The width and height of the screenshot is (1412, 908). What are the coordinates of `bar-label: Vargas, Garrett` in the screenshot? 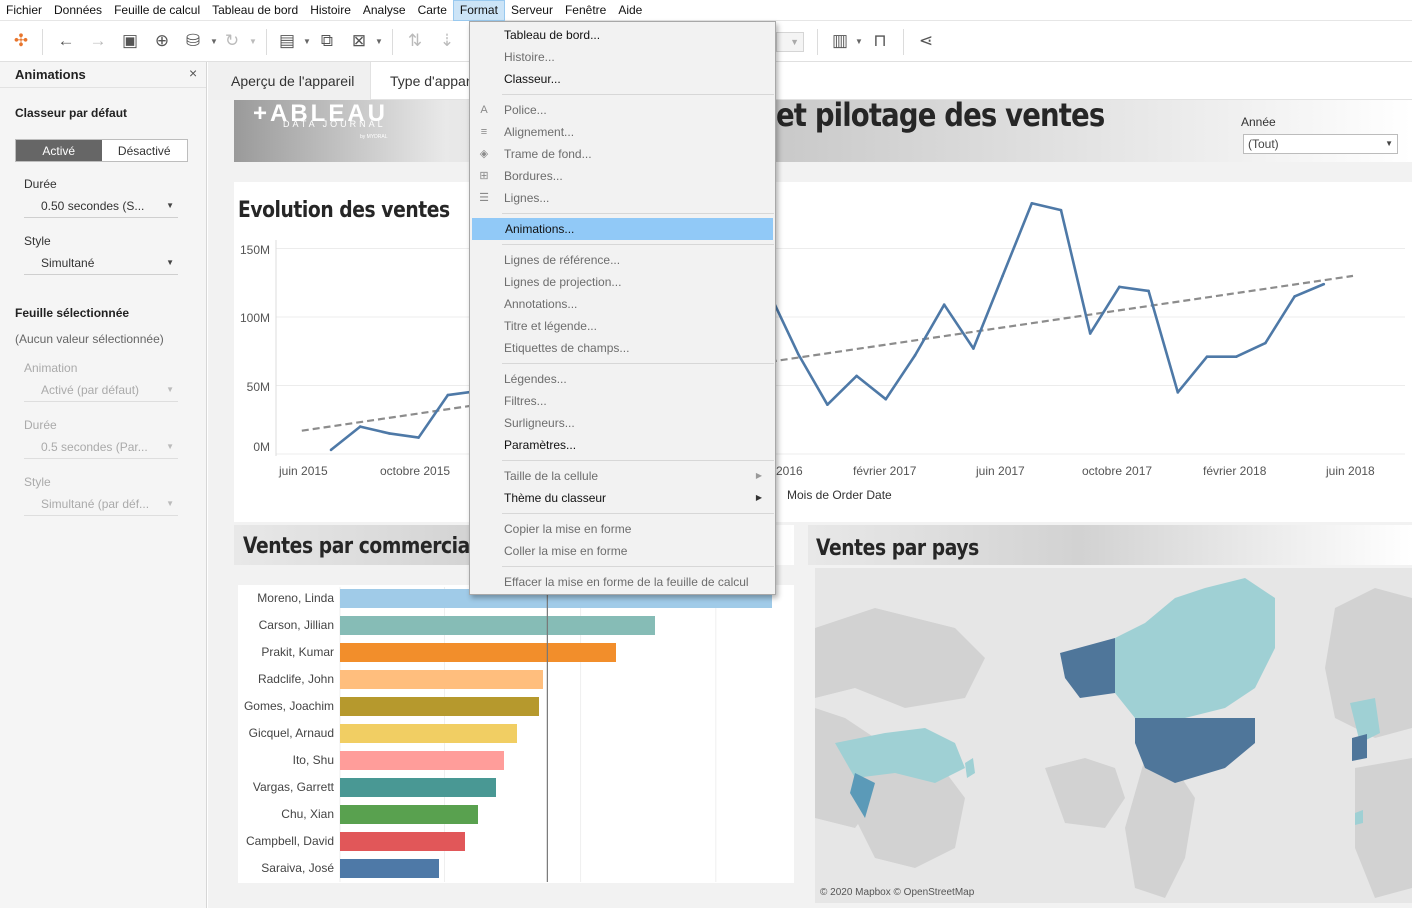 It's located at (293, 787).